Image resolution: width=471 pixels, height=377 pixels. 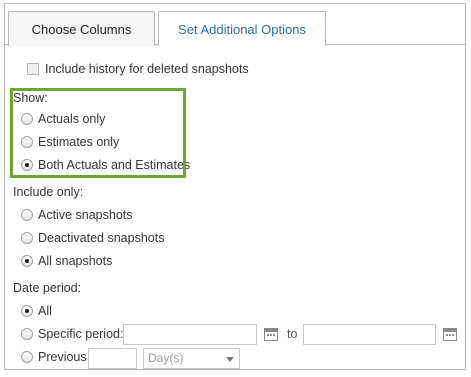 What do you see at coordinates (33, 69) in the screenshot?
I see `history-checkbox` at bounding box center [33, 69].